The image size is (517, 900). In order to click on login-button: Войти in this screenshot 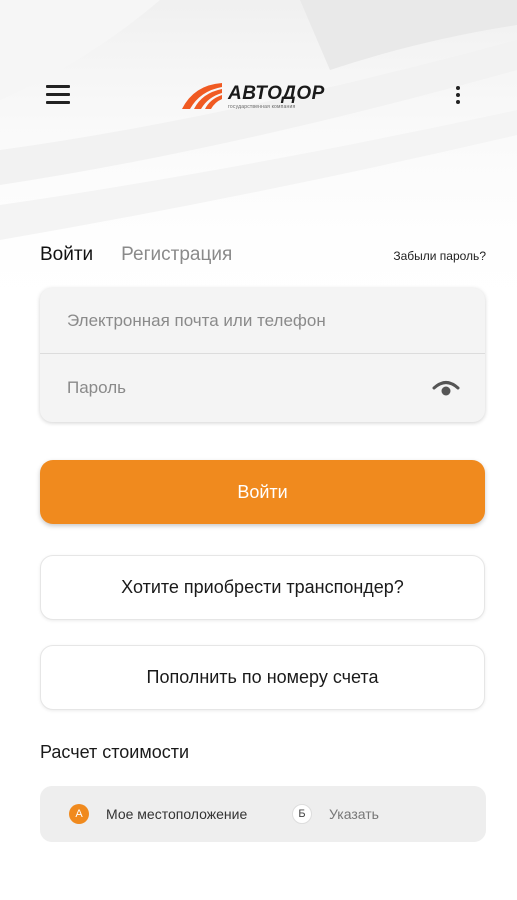, I will do `click(262, 492)`.